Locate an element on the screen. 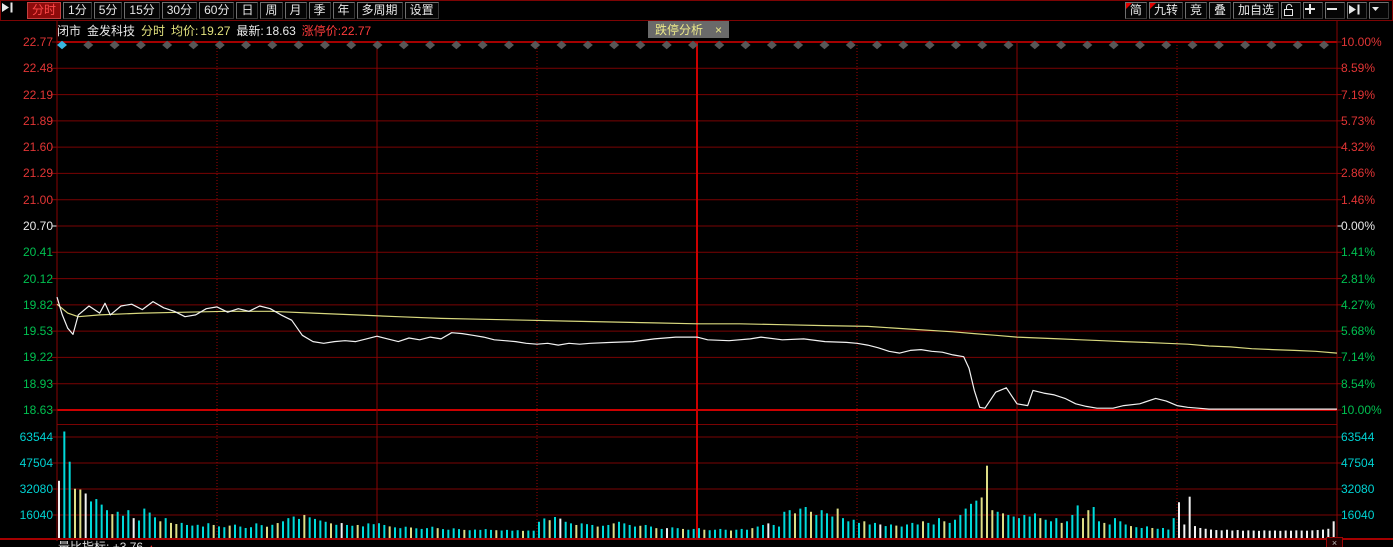  price-axis-label: 19.53 is located at coordinates (37, 331).